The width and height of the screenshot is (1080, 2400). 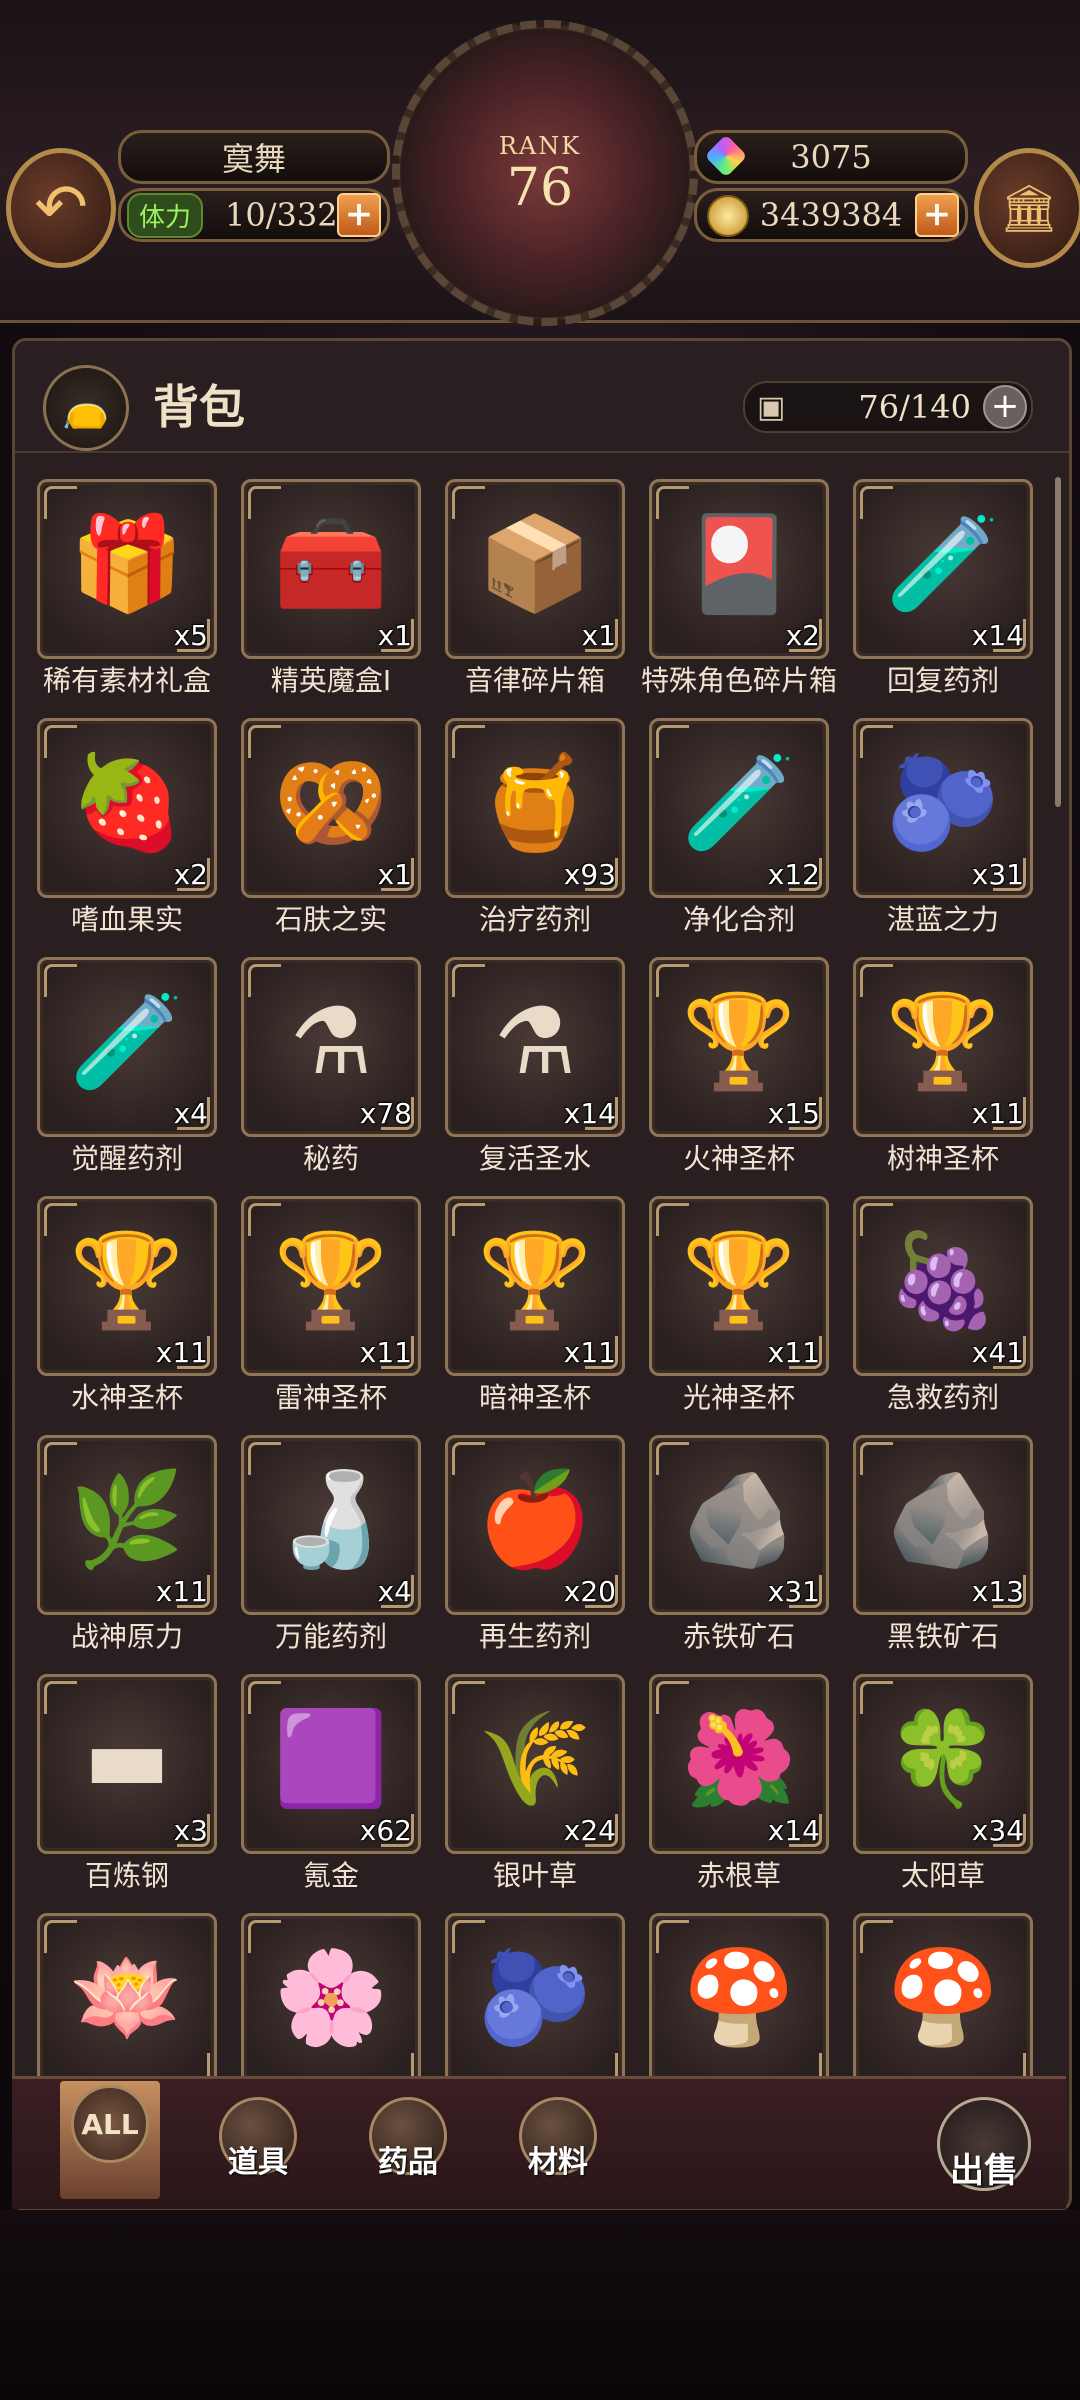 What do you see at coordinates (943, 1041) in the screenshot?
I see `green-chalice-icon: 🏆` at bounding box center [943, 1041].